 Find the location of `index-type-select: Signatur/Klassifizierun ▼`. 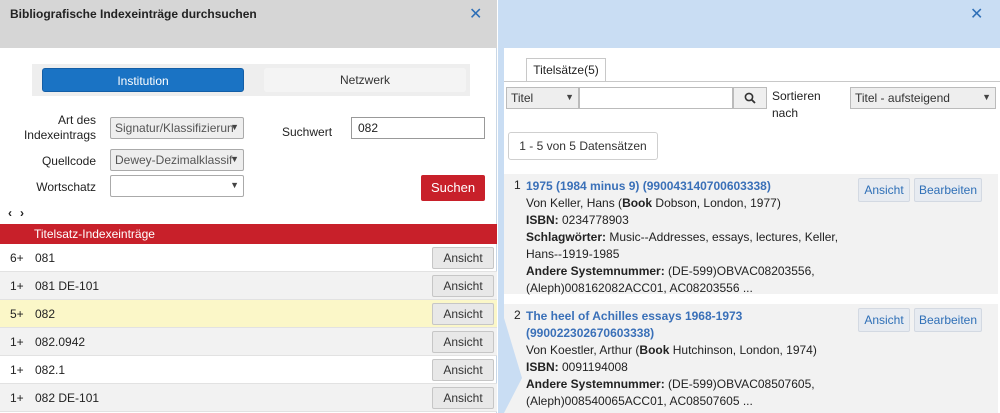

index-type-select: Signatur/Klassifizierun ▼ is located at coordinates (177, 128).